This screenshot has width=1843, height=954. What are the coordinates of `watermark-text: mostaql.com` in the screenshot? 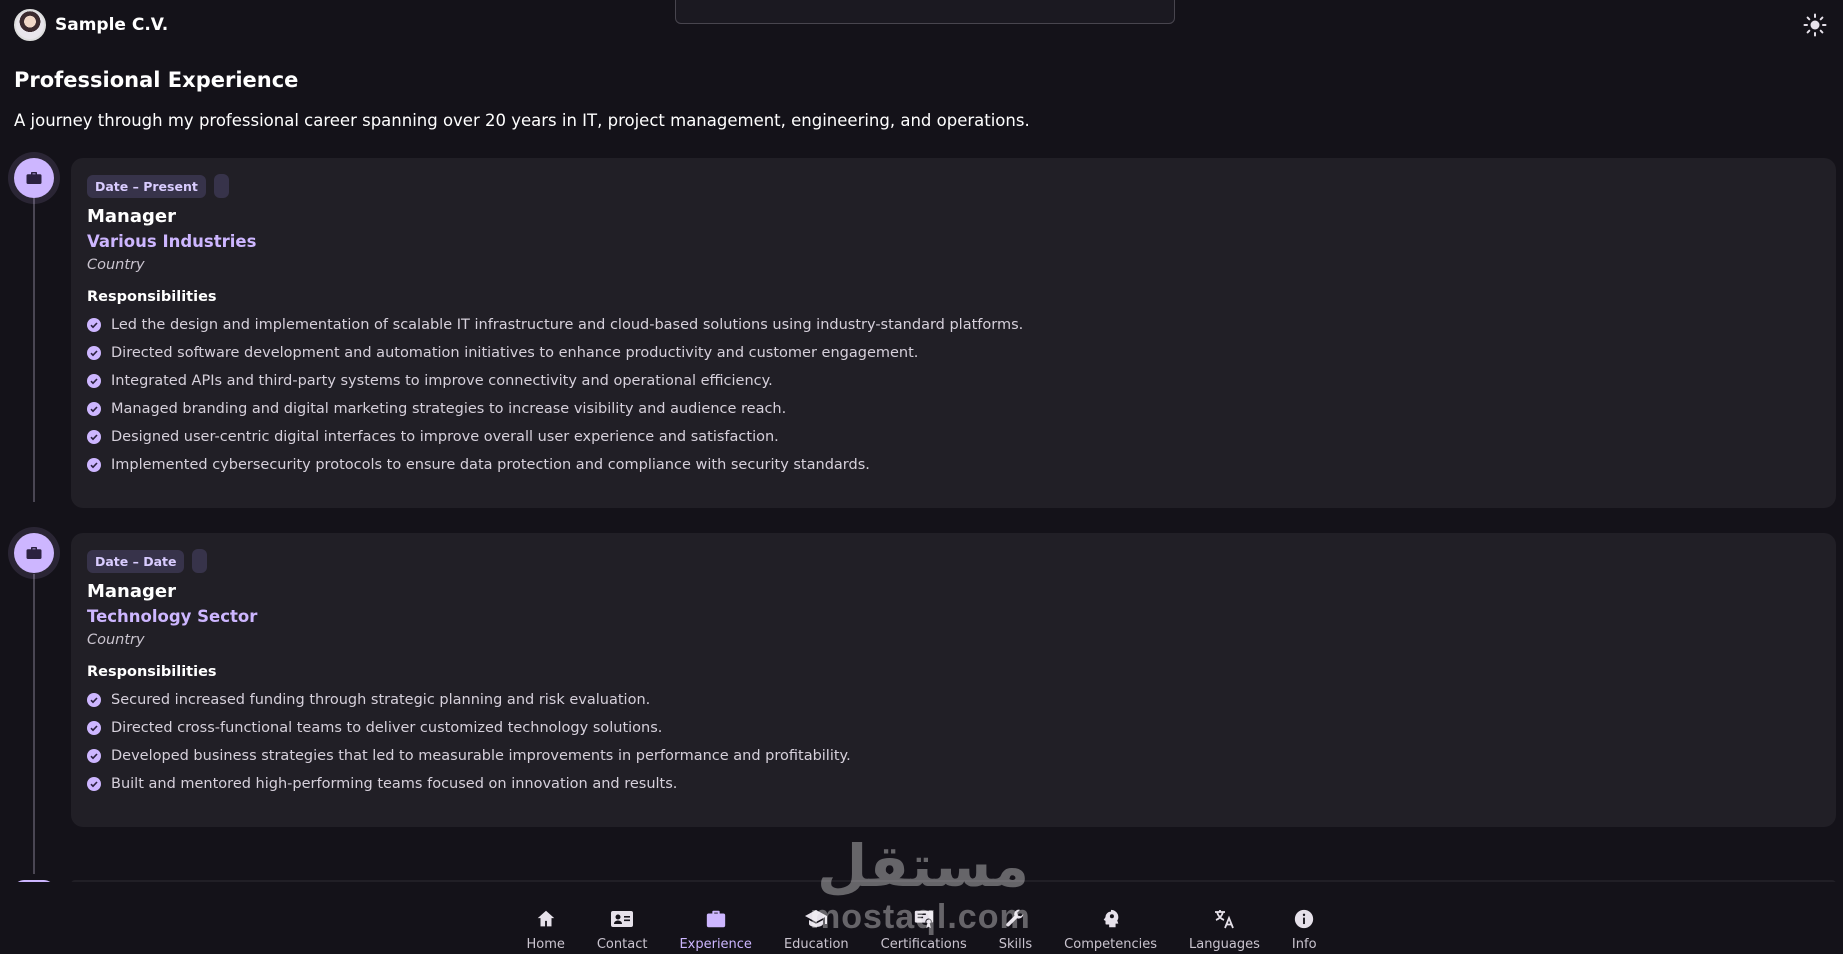 It's located at (920, 917).